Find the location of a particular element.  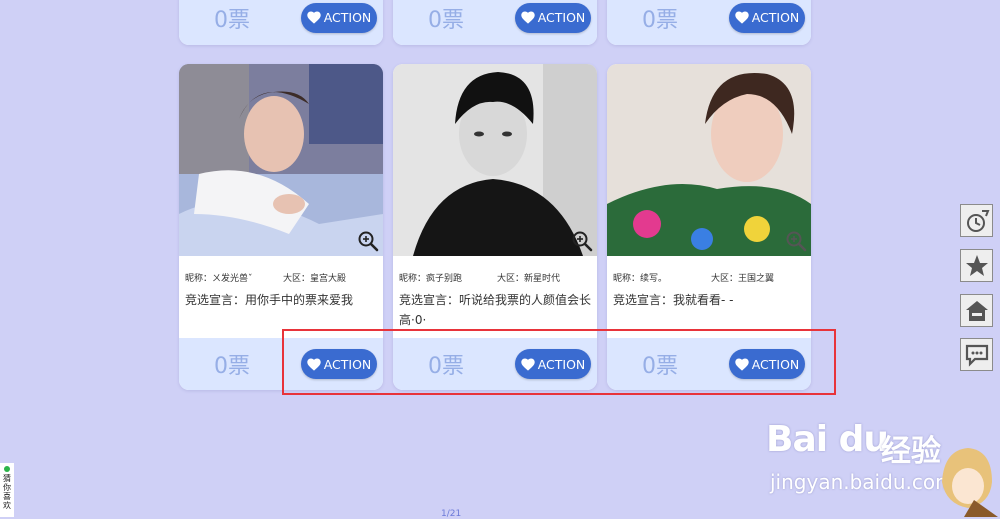

home-icon is located at coordinates (976, 310).